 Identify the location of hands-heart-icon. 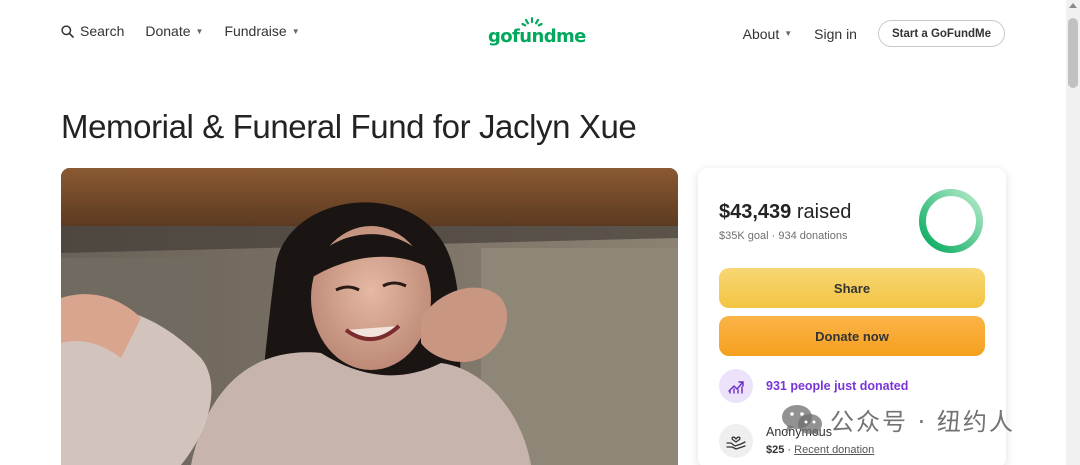
(736, 441).